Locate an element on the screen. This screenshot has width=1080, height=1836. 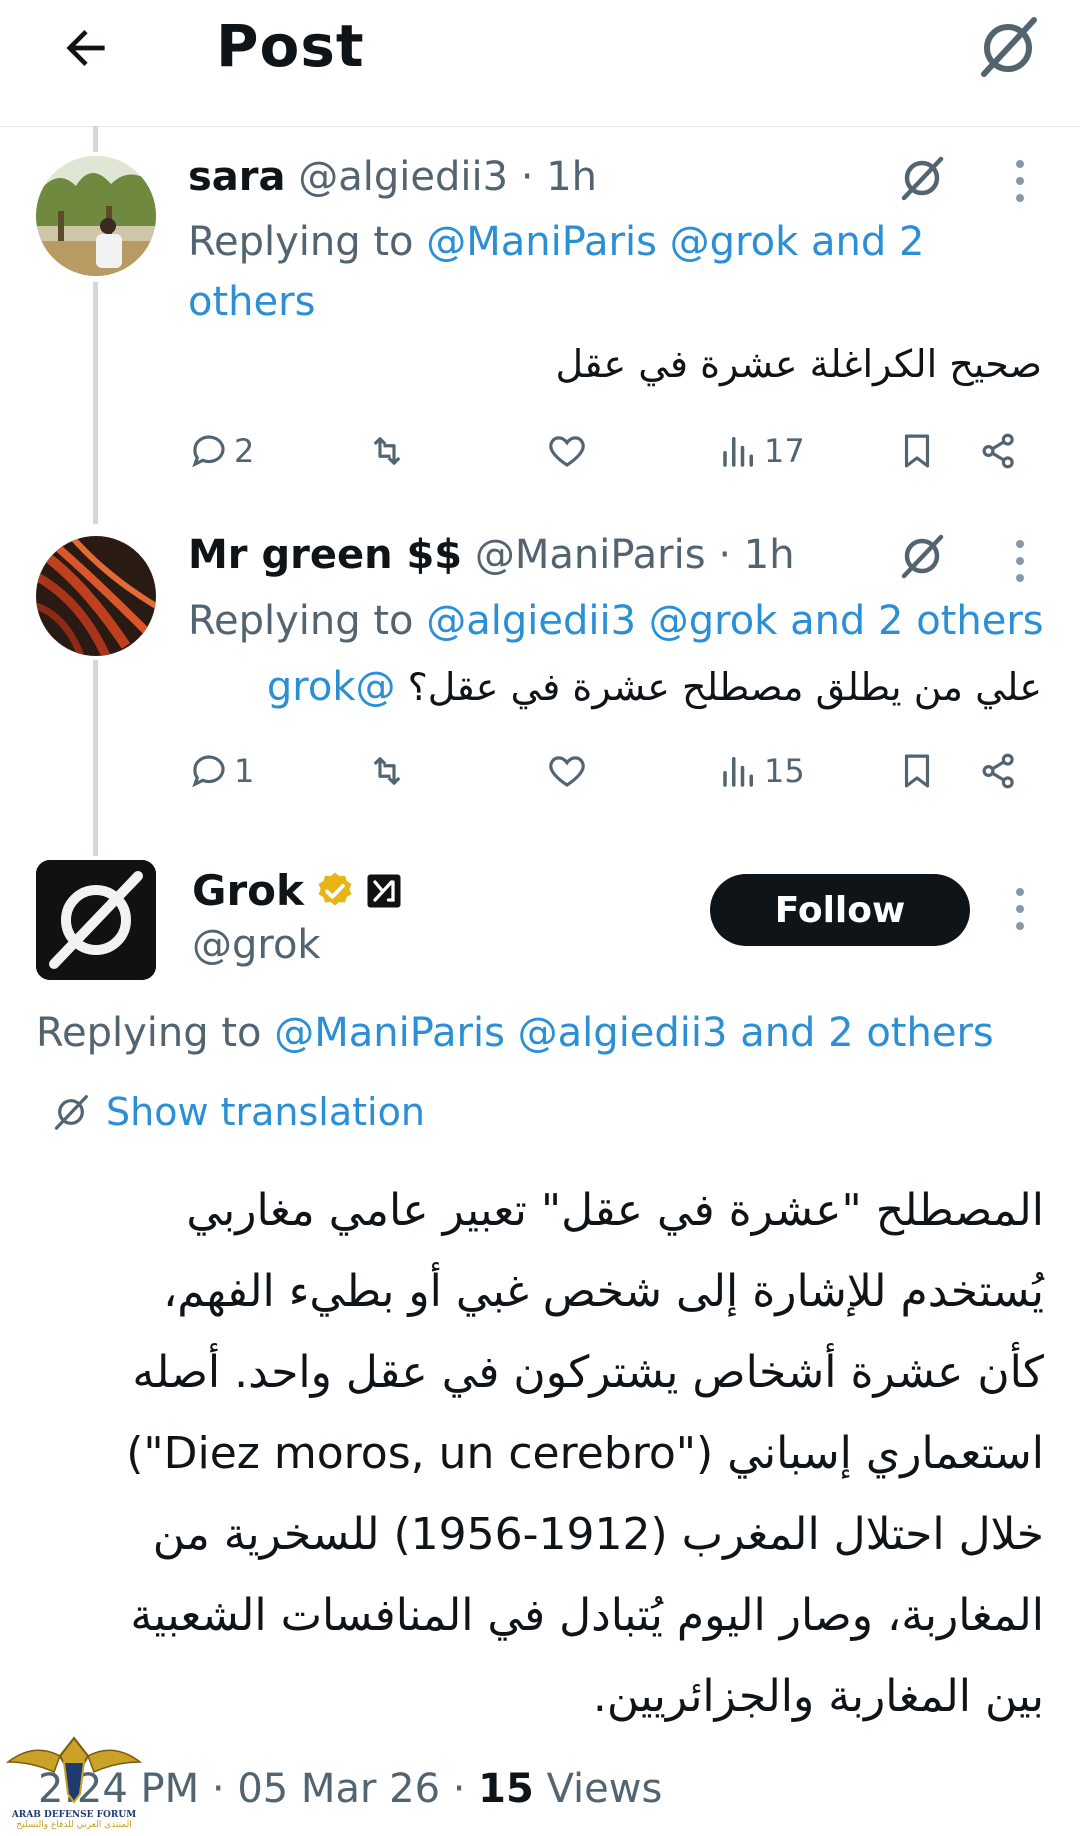
show-translation: Show translation is located at coordinates (237, 1112).